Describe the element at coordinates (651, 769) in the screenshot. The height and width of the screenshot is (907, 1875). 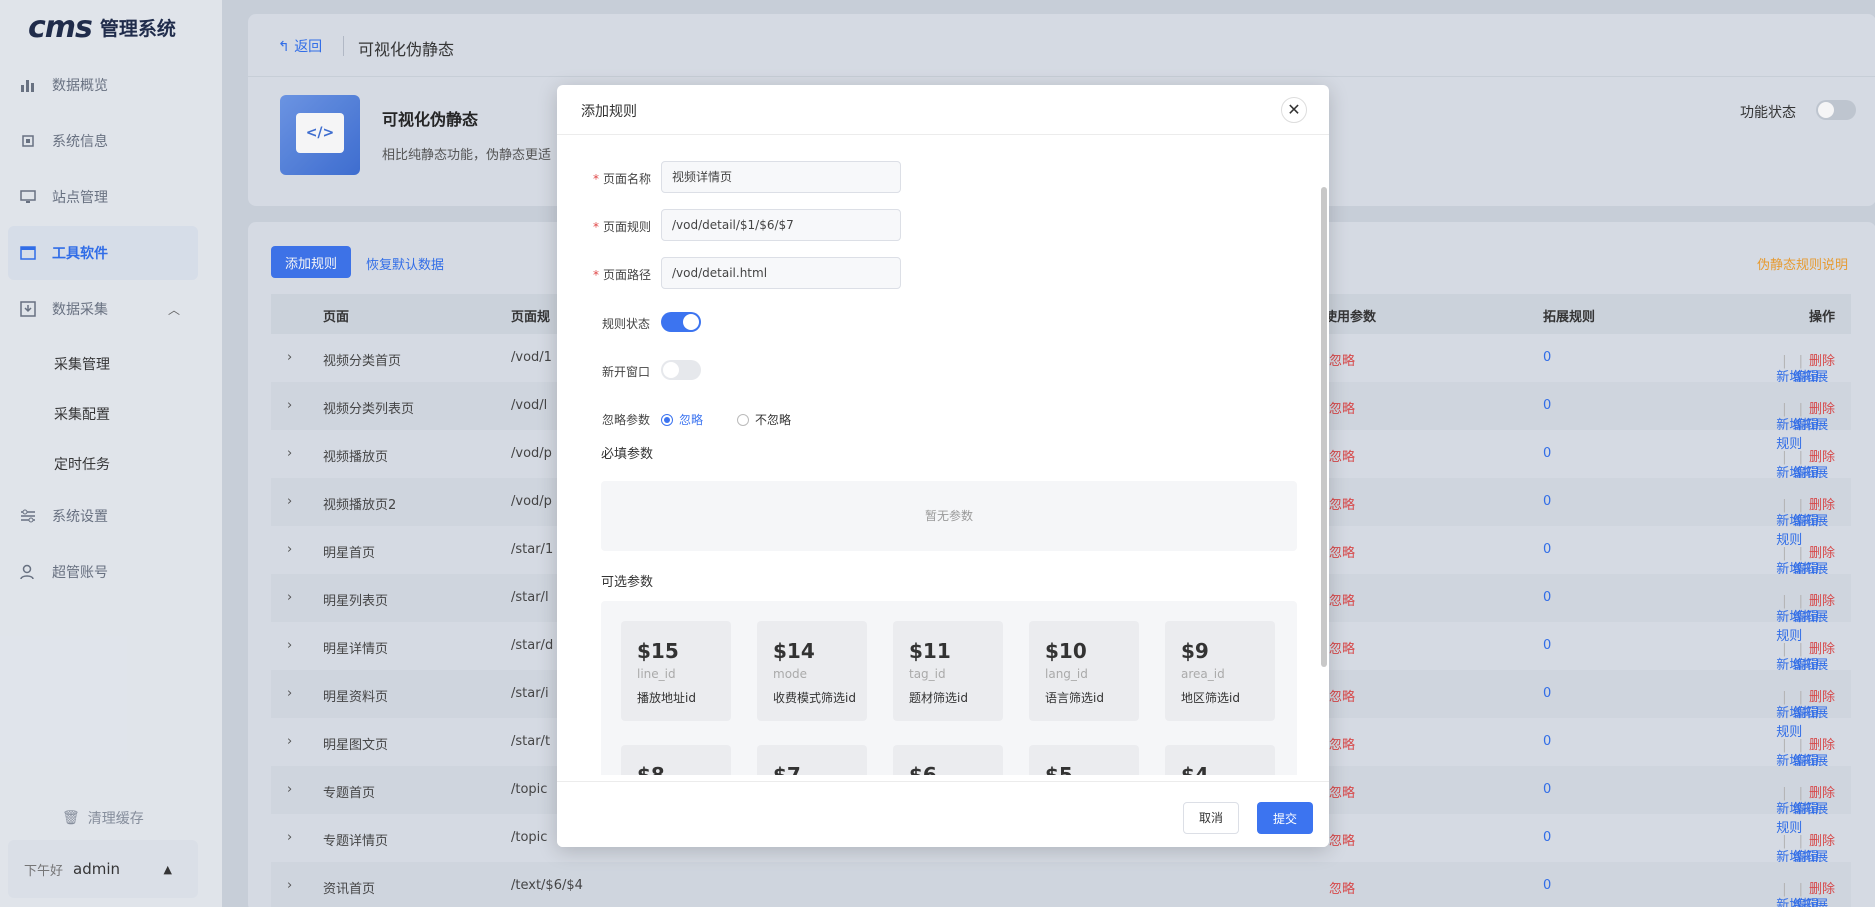
I see `param-number: $8` at that location.